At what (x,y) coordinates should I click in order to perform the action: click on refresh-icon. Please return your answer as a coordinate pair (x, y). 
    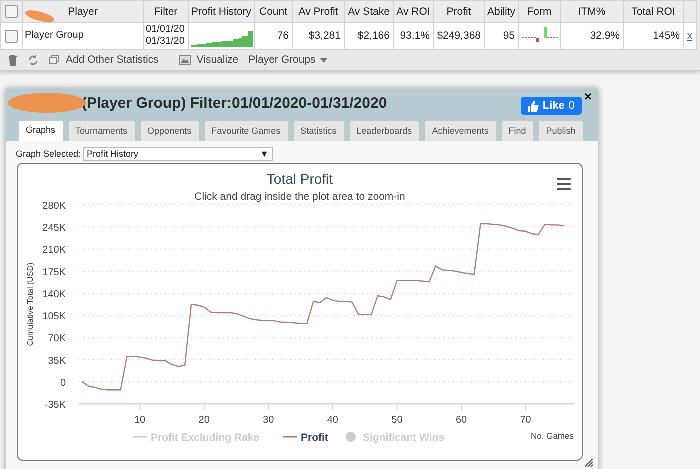
    Looking at the image, I should click on (33, 60).